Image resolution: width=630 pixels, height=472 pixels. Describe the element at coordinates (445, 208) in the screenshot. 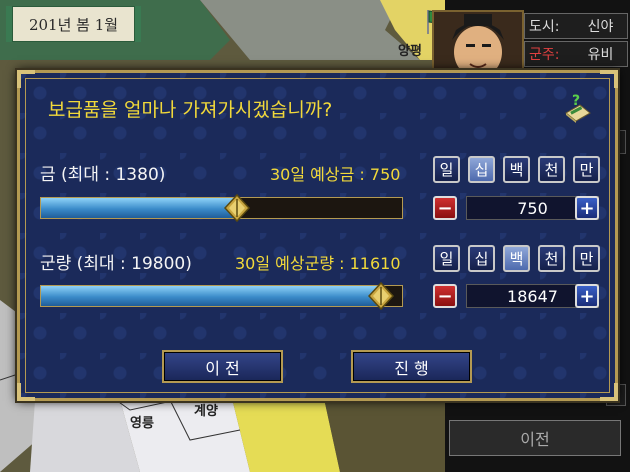

I see `gold-decrease-button: −` at that location.